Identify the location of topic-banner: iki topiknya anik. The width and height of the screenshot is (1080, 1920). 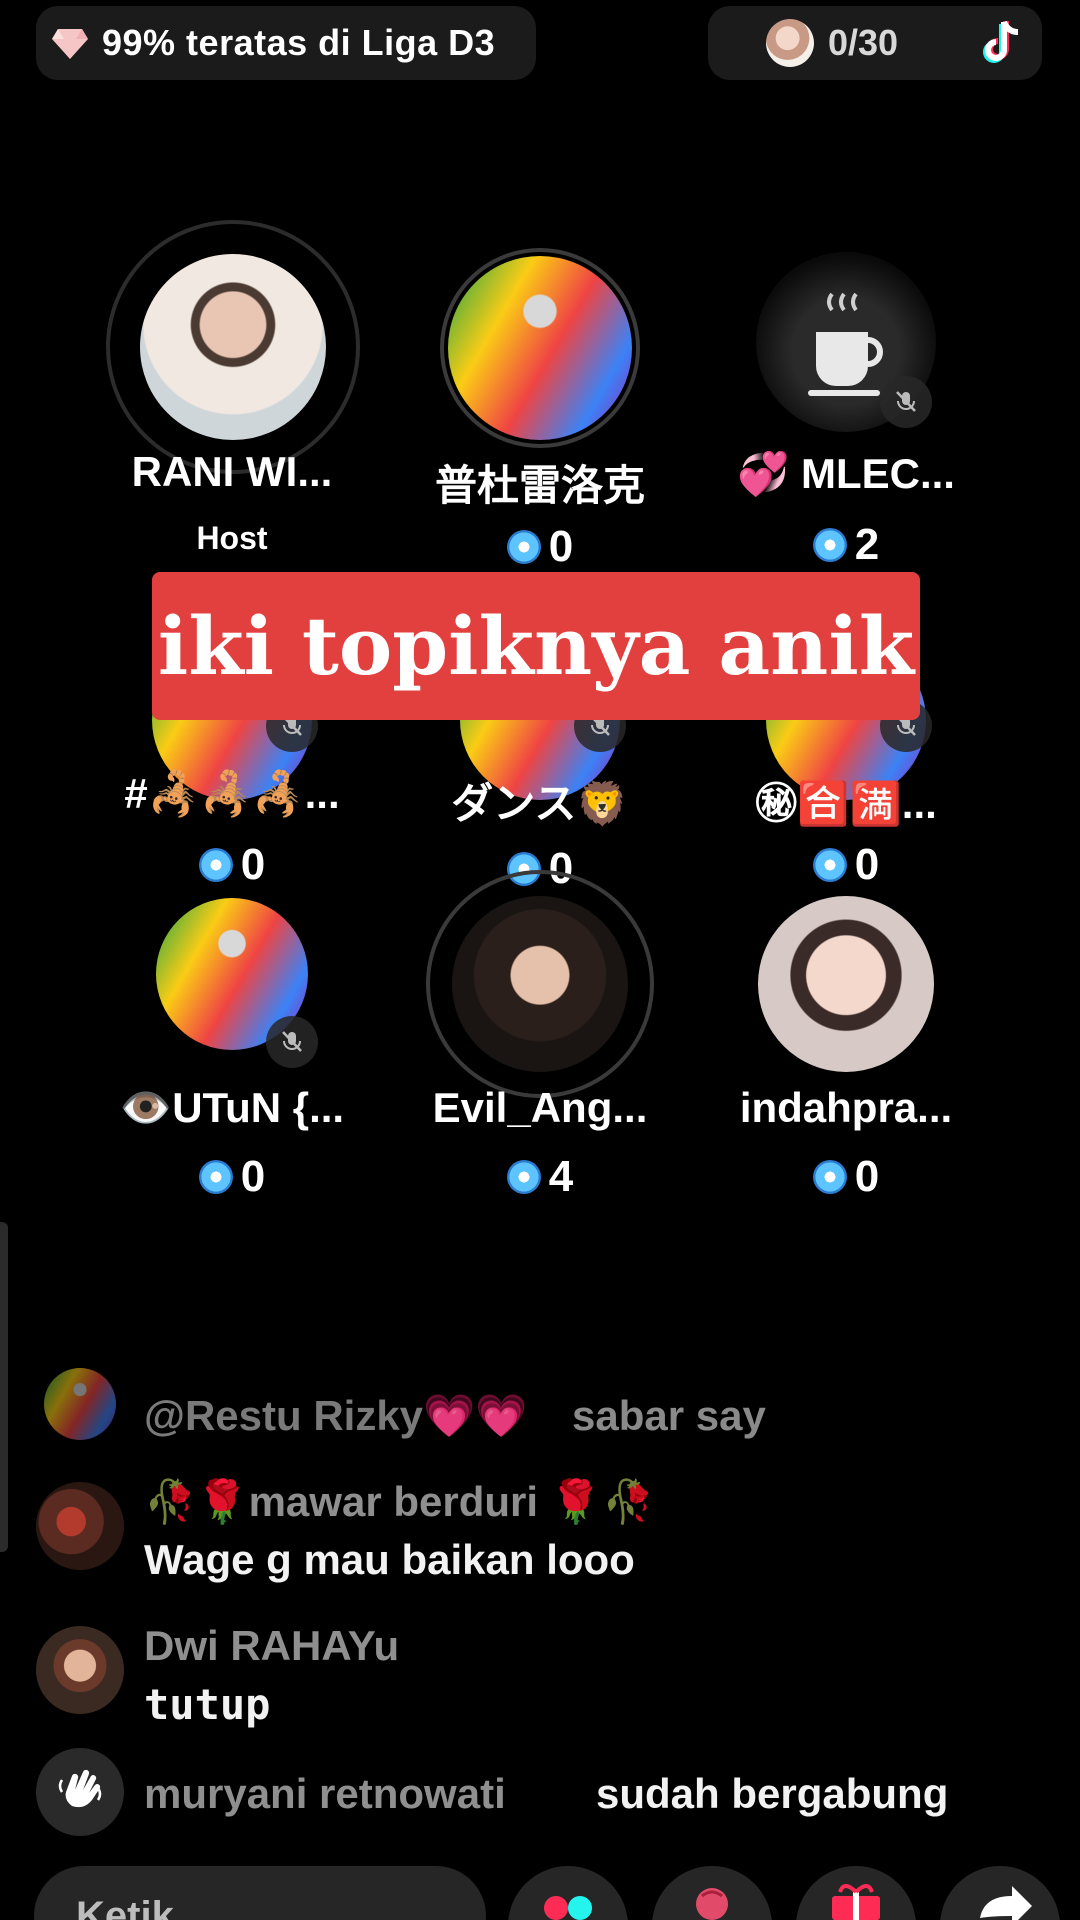
(536, 646).